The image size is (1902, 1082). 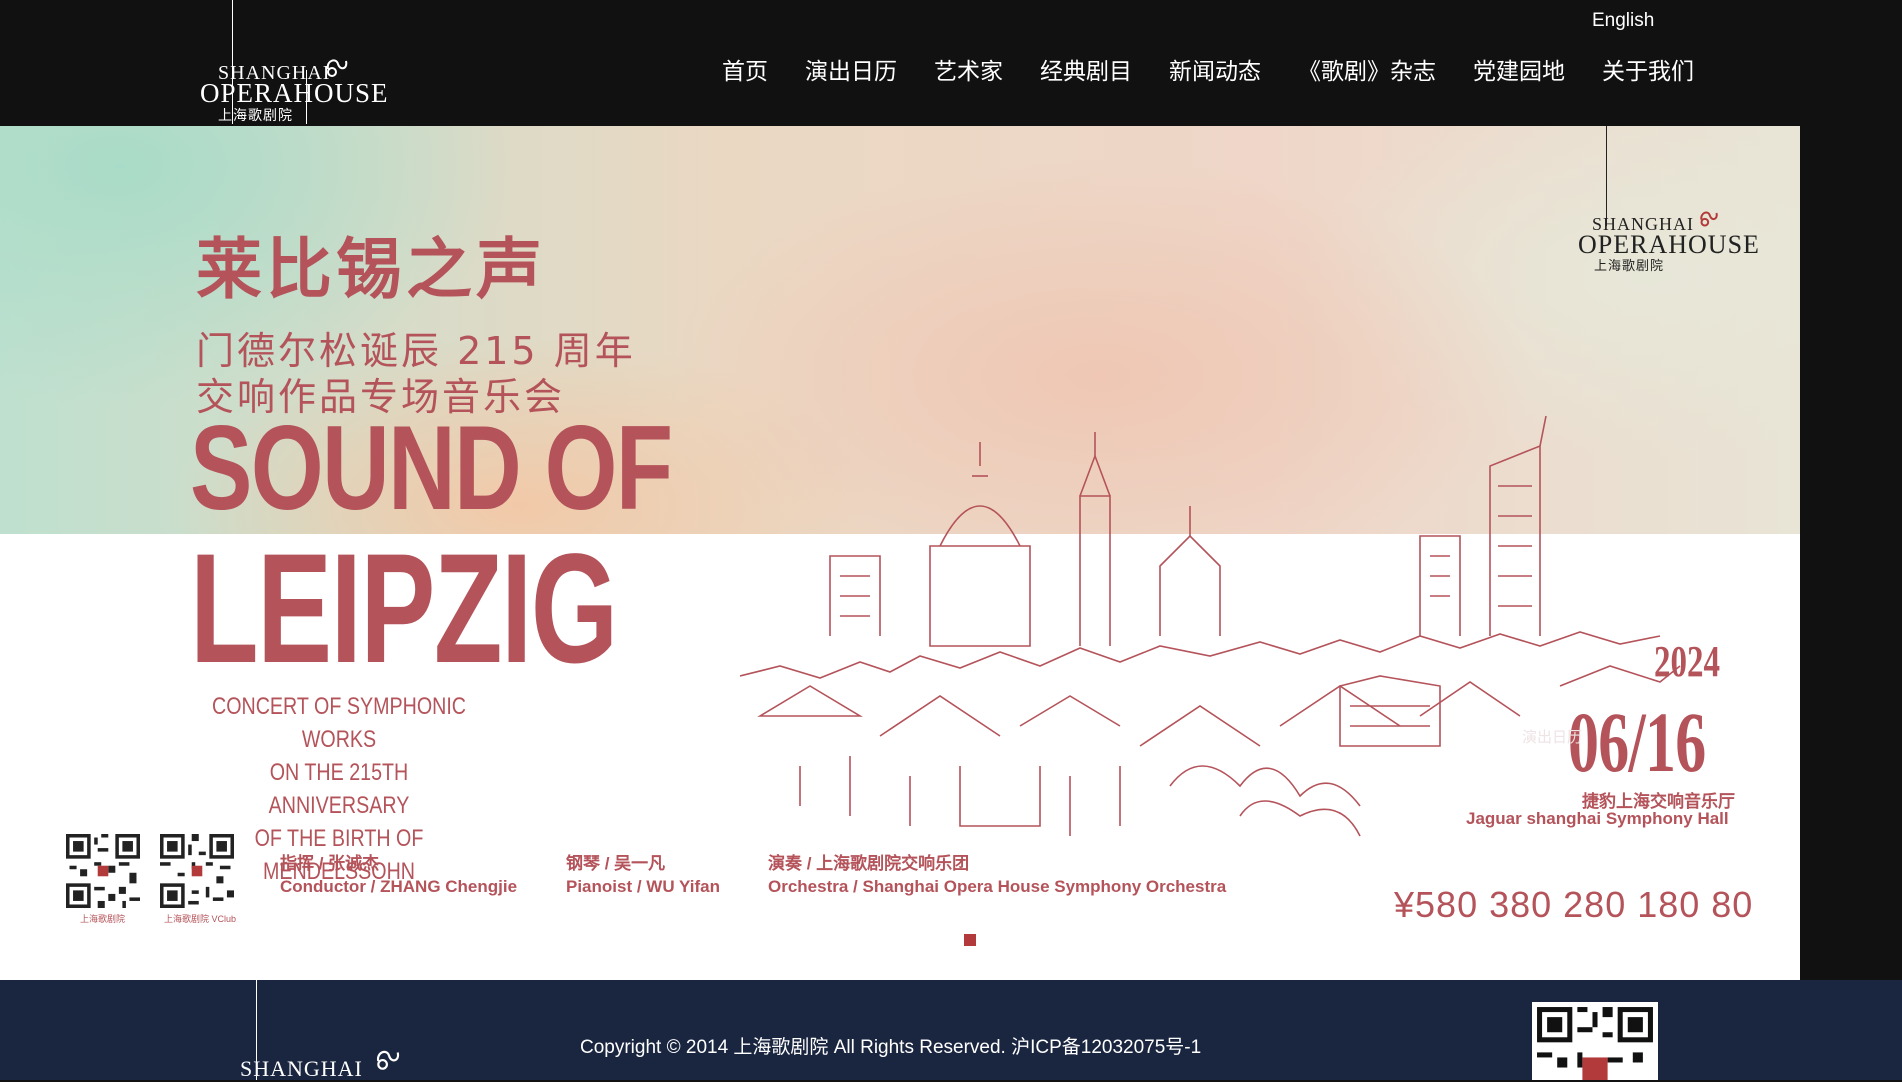 What do you see at coordinates (1552, 737) in the screenshot?
I see `banner-ghost-text: 演出日历` at bounding box center [1552, 737].